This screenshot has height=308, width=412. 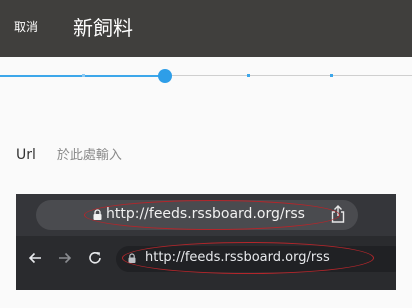 I want to click on url-label: Url, so click(x=26, y=155).